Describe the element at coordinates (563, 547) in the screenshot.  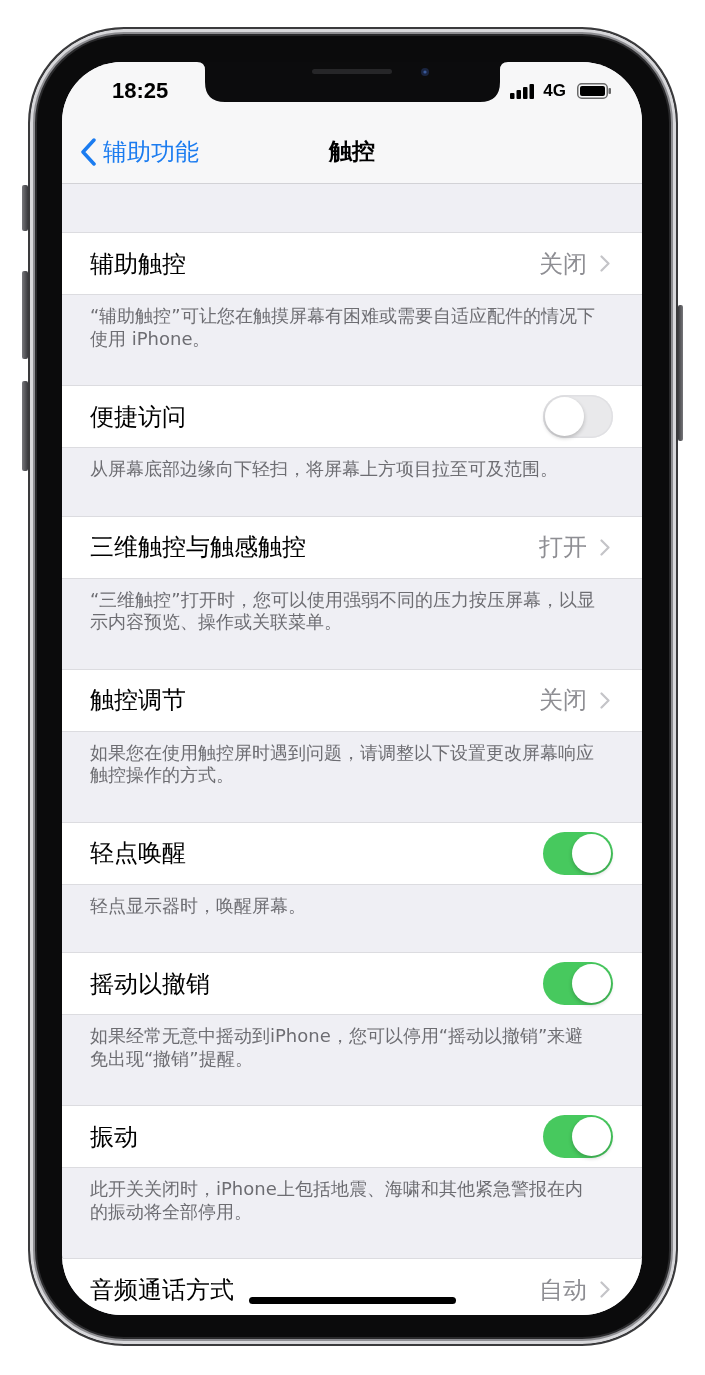
I see `setting-value: 打开` at that location.